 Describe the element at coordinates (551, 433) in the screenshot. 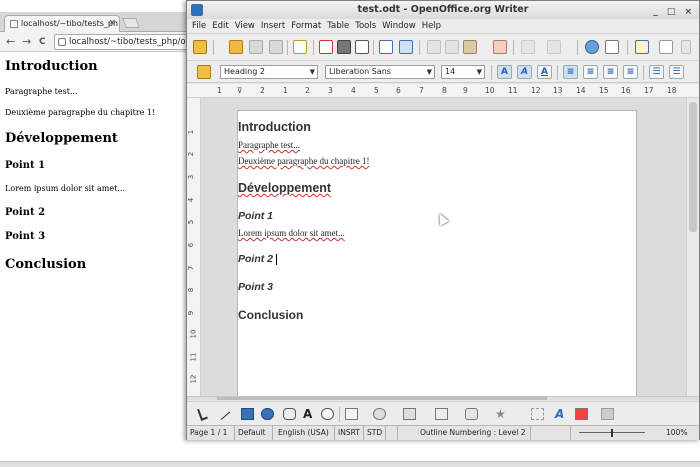

I see `view-layout-icon` at that location.